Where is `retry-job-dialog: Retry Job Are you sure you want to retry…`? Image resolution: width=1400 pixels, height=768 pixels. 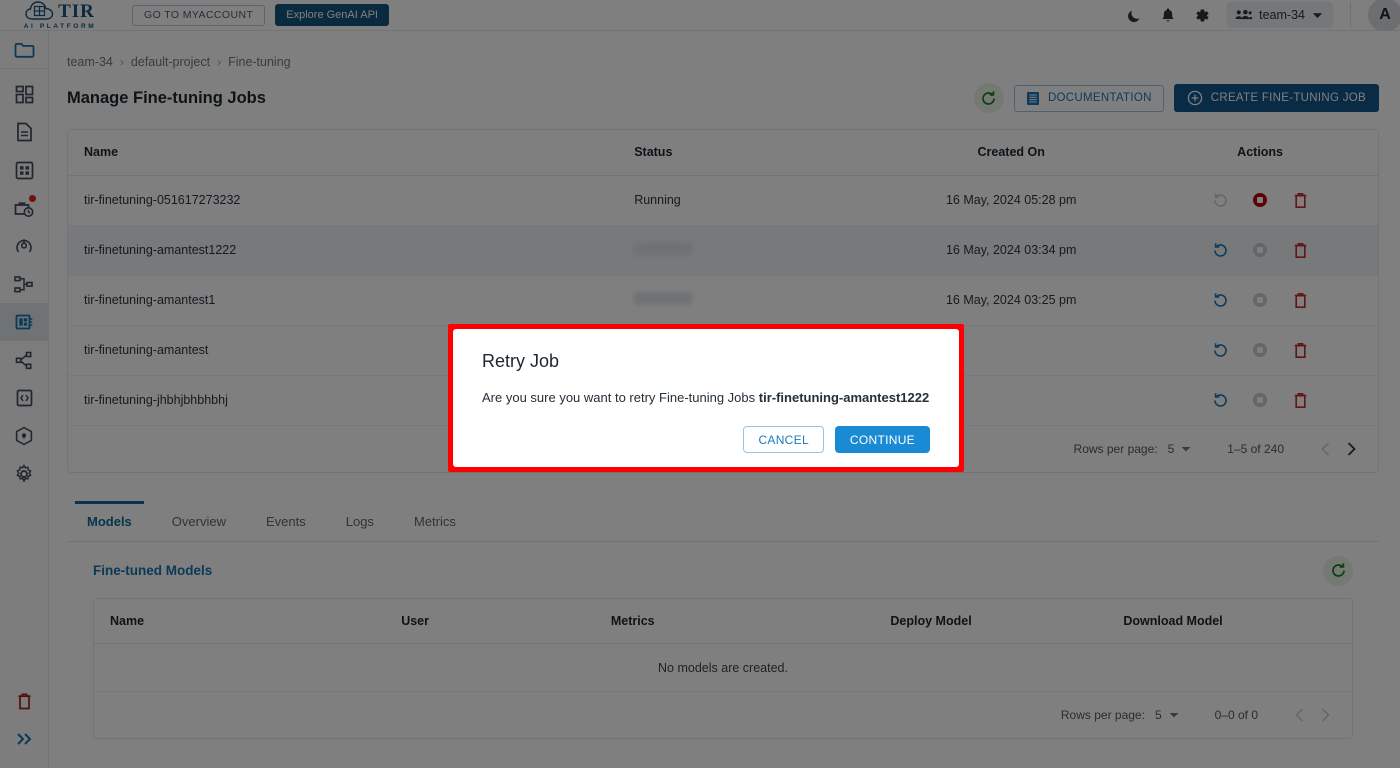 retry-job-dialog: Retry Job Are you sure you want to retry… is located at coordinates (706, 398).